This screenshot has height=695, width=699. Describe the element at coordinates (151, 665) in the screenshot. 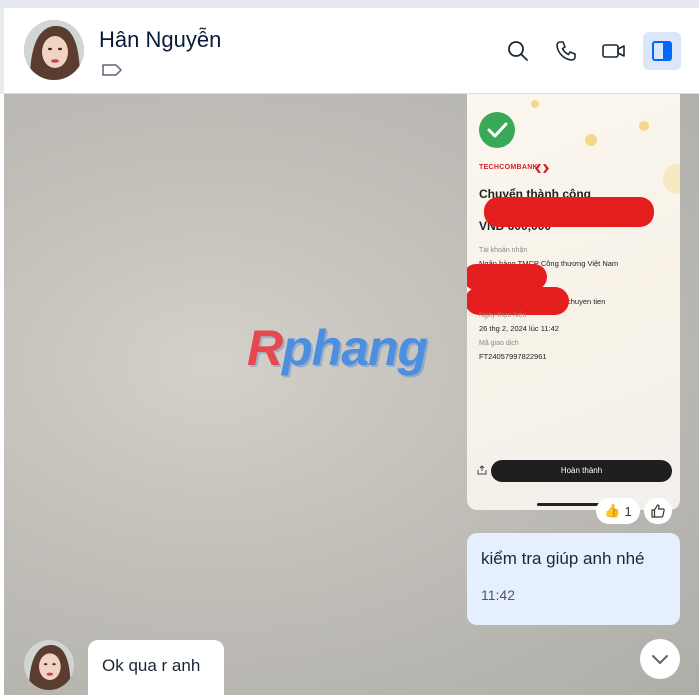

I see `message-text: Ok qua r anh` at that location.